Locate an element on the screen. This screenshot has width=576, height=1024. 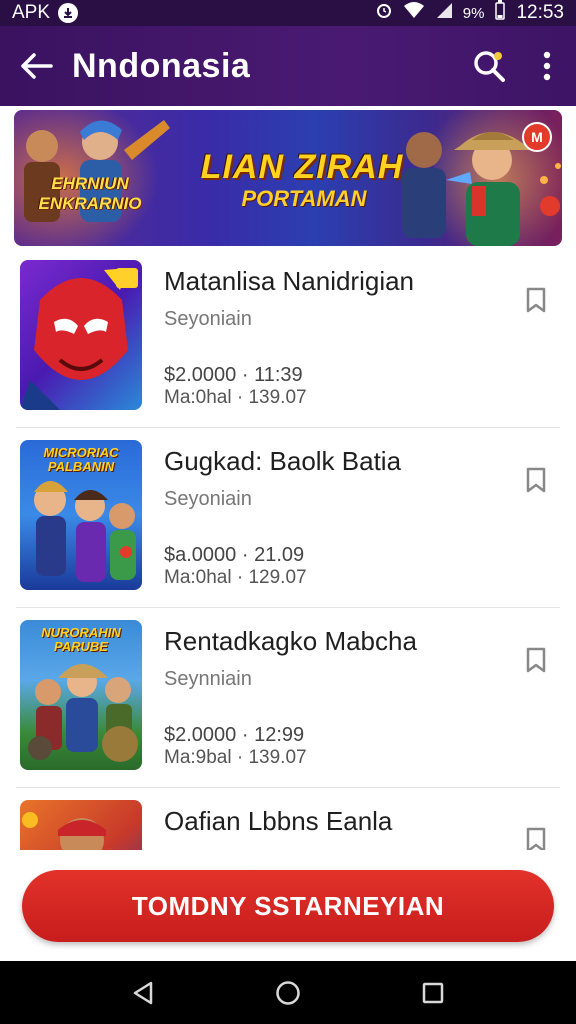
search-button is located at coordinates (489, 66).